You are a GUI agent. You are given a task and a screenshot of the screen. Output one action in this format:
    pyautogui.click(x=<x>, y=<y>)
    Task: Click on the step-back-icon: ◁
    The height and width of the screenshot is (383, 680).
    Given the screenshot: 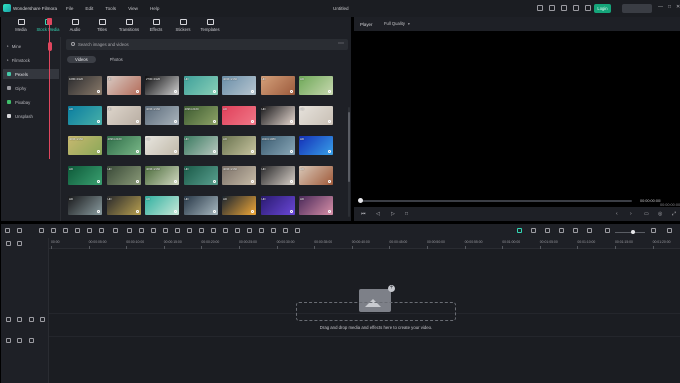 What is the action you would take?
    pyautogui.click(x=378, y=214)
    